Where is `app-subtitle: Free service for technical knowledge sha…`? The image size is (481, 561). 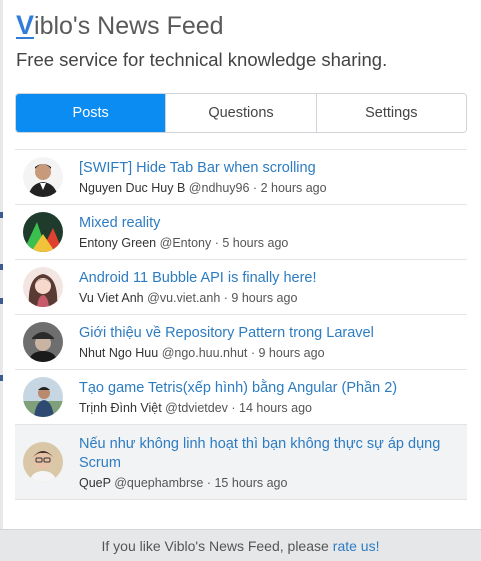
app-subtitle: Free service for technical knowledge sha… is located at coordinates (202, 59).